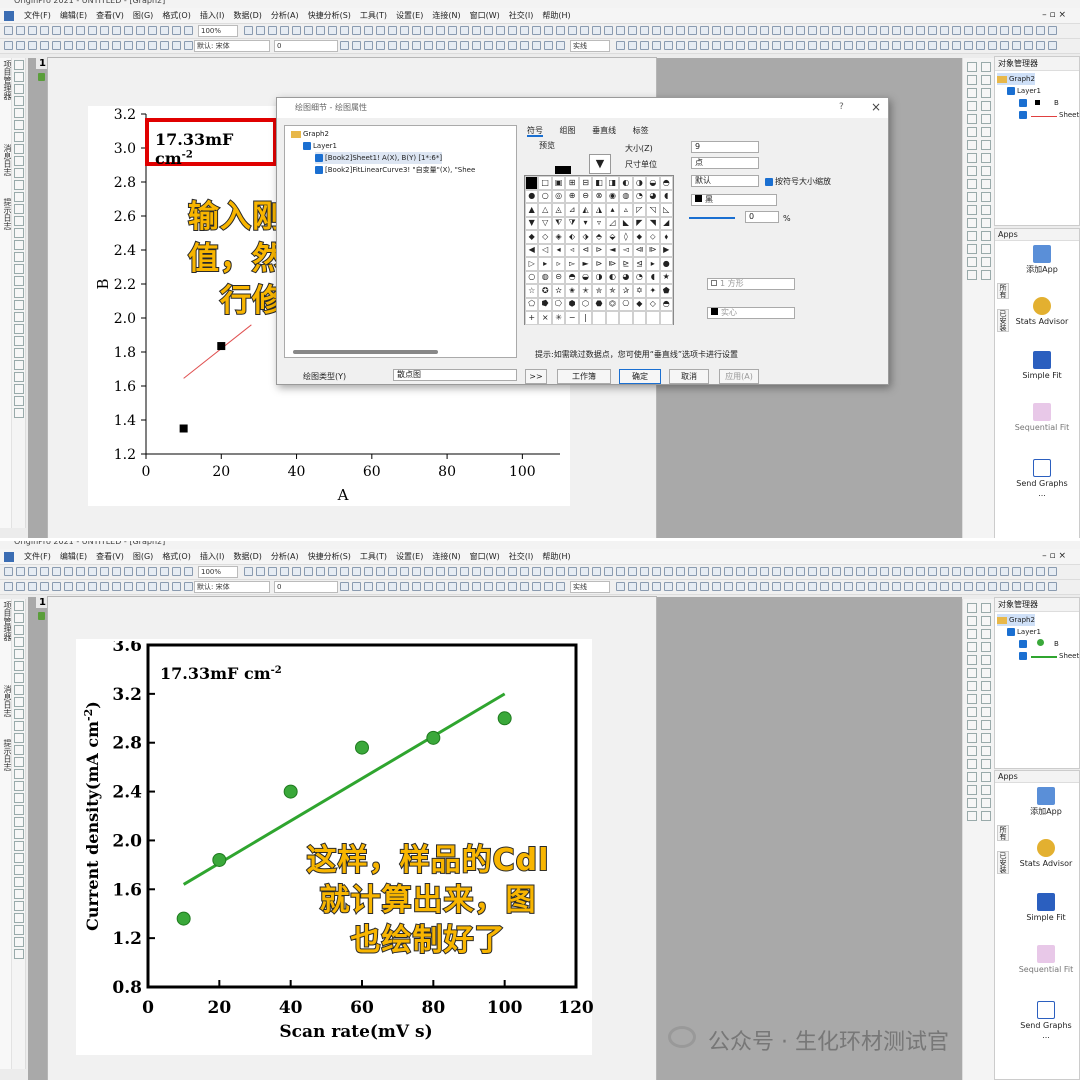 This screenshot has height=1080, width=1080. I want to click on symbol-option: ◆, so click(639, 304).